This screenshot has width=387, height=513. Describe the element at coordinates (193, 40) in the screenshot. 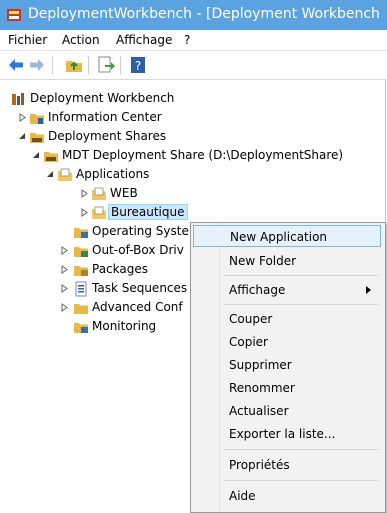

I see `menu-bar: Fichier Action Affichage ?` at that location.